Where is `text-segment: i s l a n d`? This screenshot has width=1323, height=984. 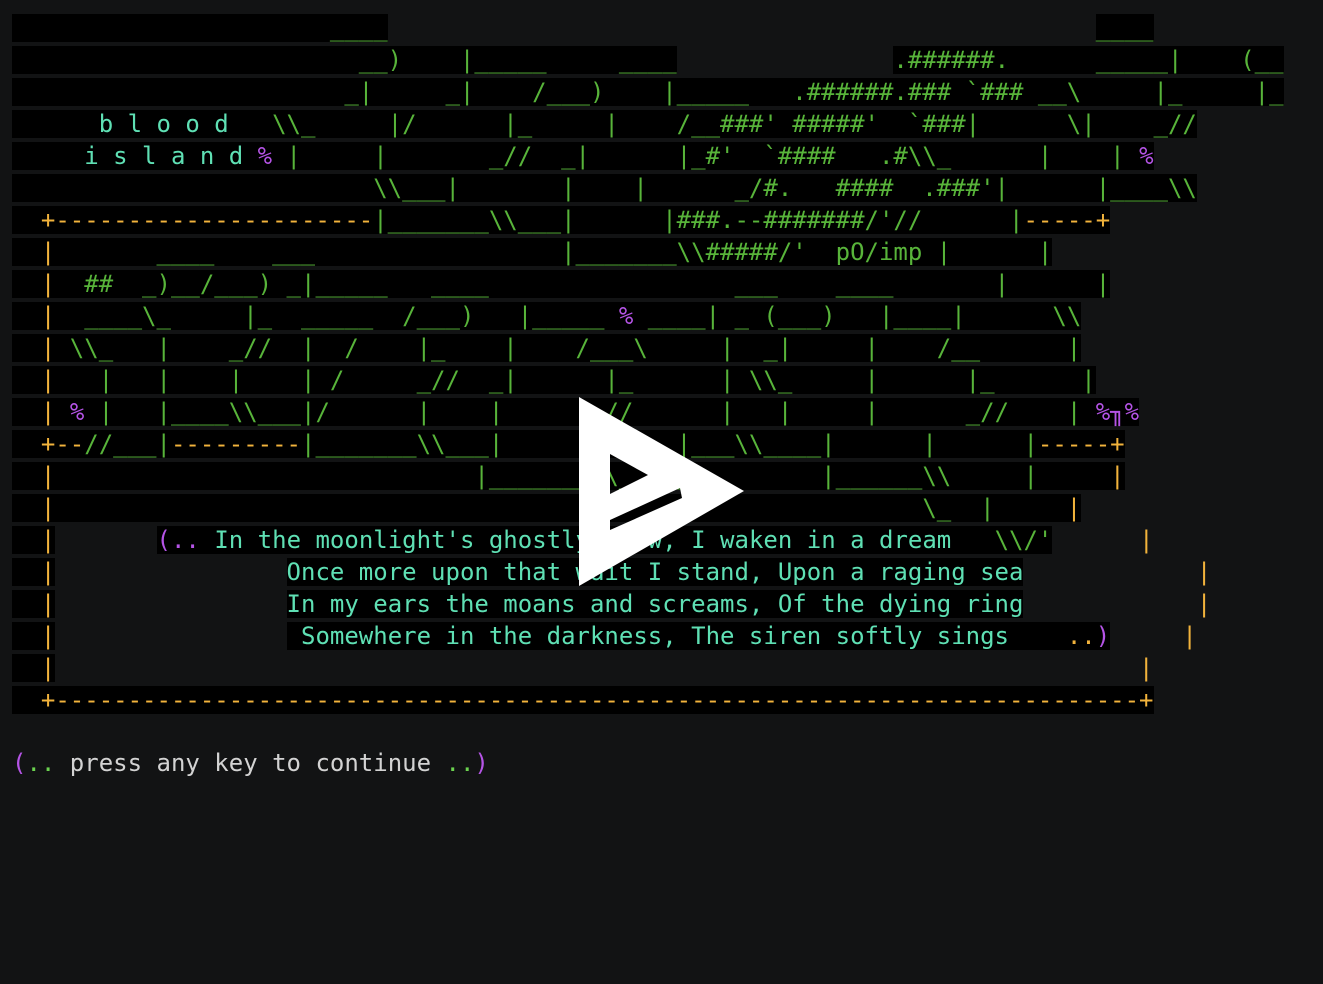 text-segment: i s l a n d is located at coordinates (164, 156).